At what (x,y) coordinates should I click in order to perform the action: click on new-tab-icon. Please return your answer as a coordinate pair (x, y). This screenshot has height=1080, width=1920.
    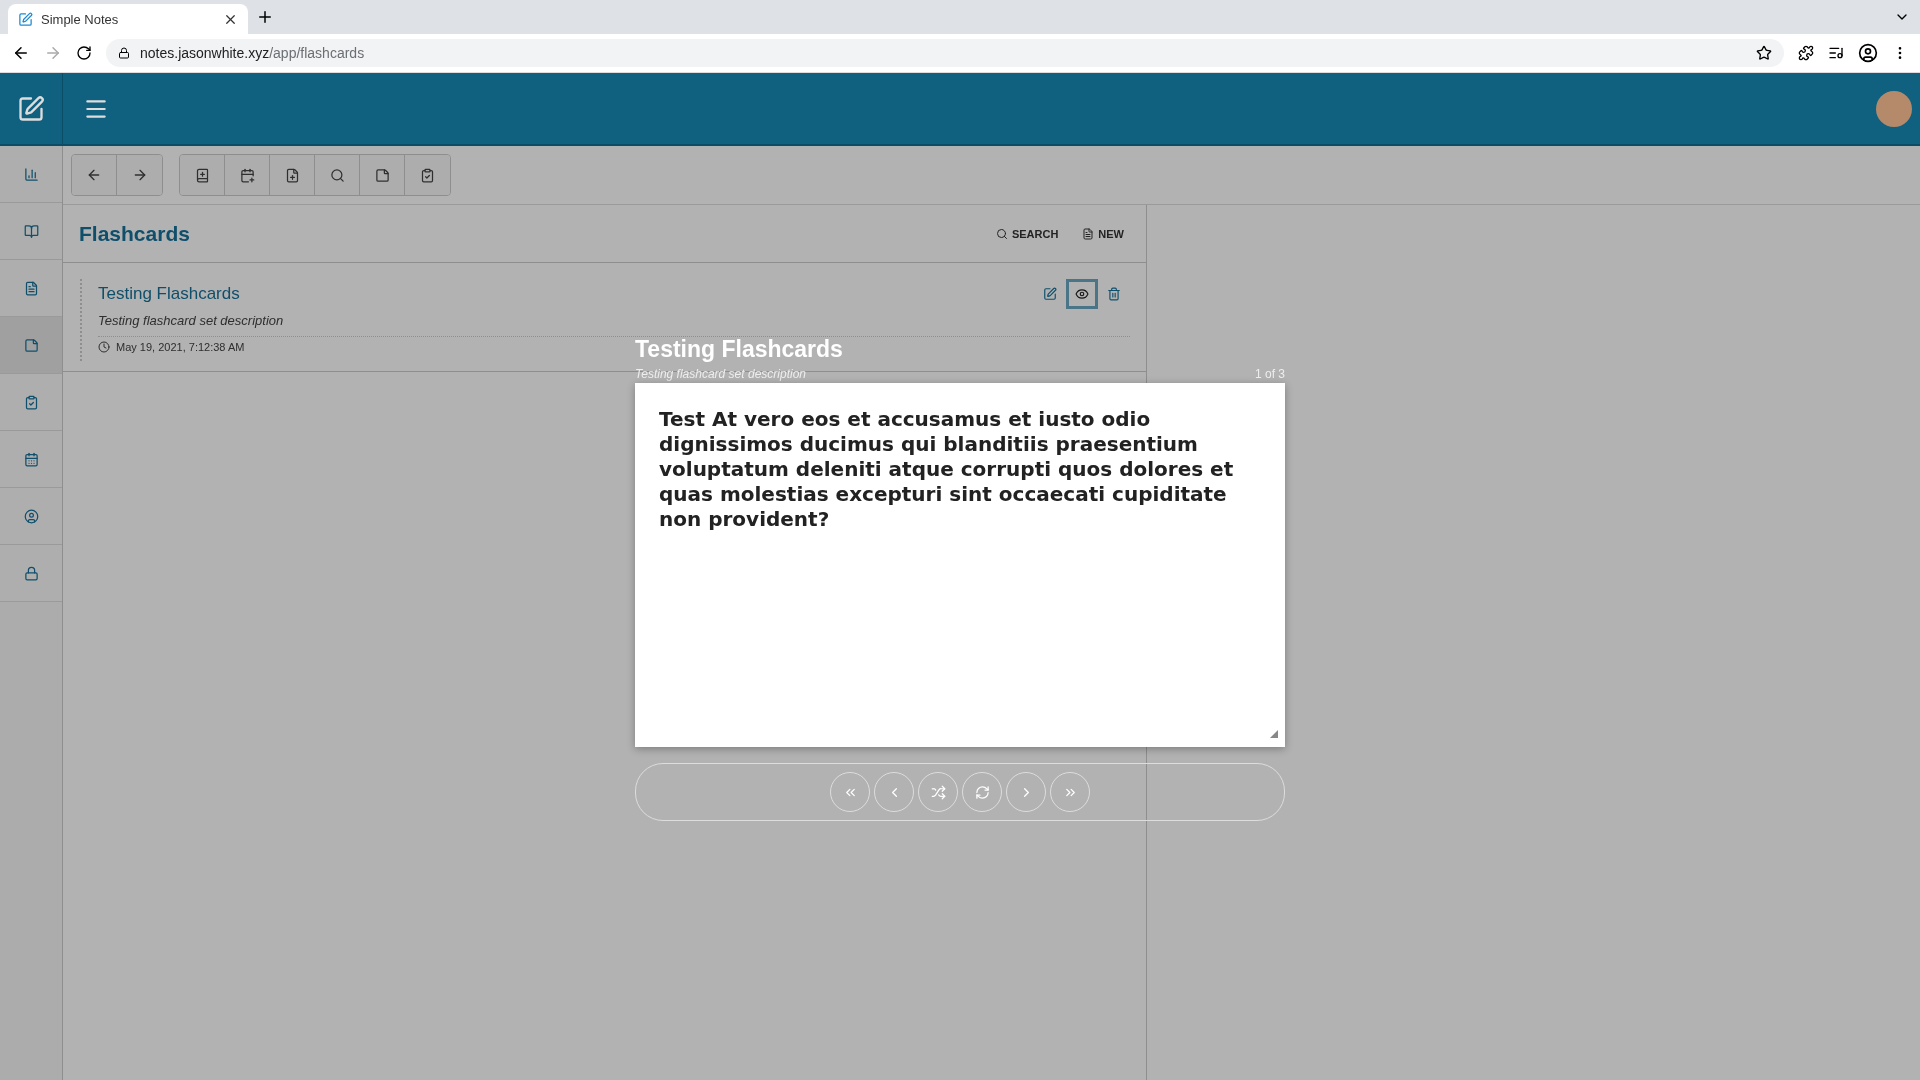
    Looking at the image, I should click on (265, 17).